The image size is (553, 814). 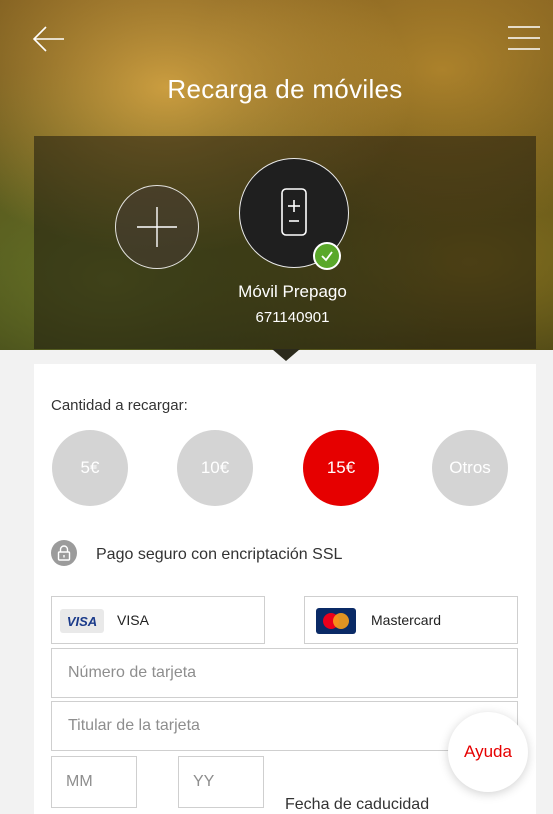 I want to click on mastercard-logo, so click(x=336, y=621).